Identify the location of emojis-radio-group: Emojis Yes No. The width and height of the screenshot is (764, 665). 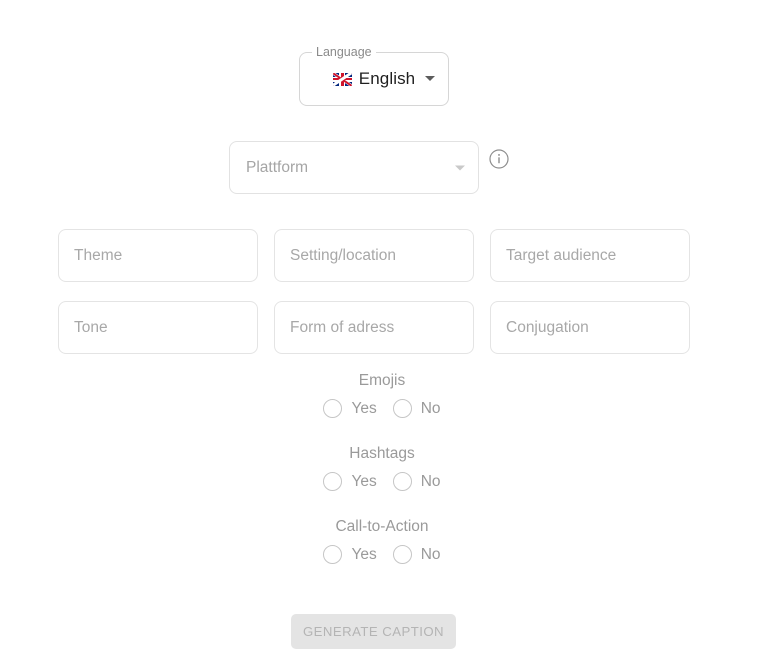
(382, 395).